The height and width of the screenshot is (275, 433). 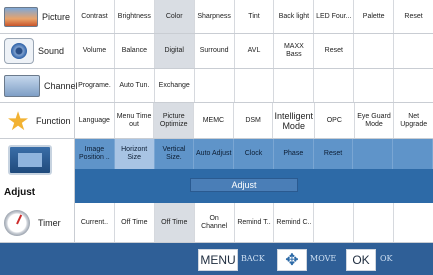 What do you see at coordinates (294, 154) in the screenshot?
I see `menu-item: Phase` at bounding box center [294, 154].